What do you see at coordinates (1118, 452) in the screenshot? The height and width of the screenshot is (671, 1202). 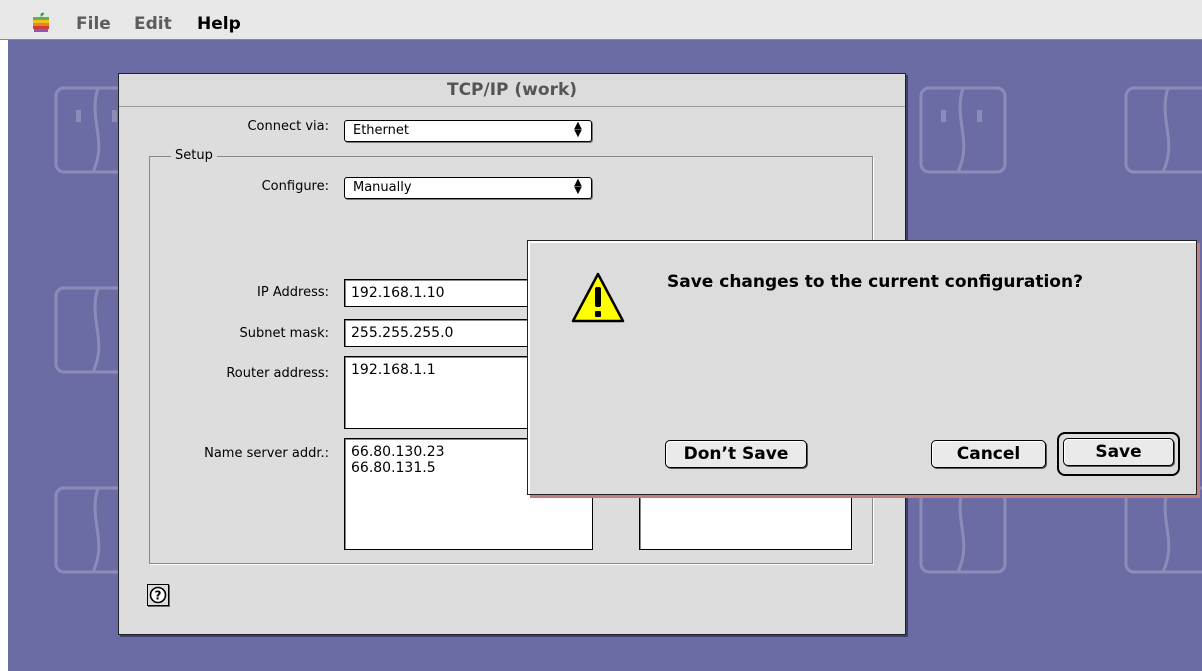 I see `save-button: Save` at bounding box center [1118, 452].